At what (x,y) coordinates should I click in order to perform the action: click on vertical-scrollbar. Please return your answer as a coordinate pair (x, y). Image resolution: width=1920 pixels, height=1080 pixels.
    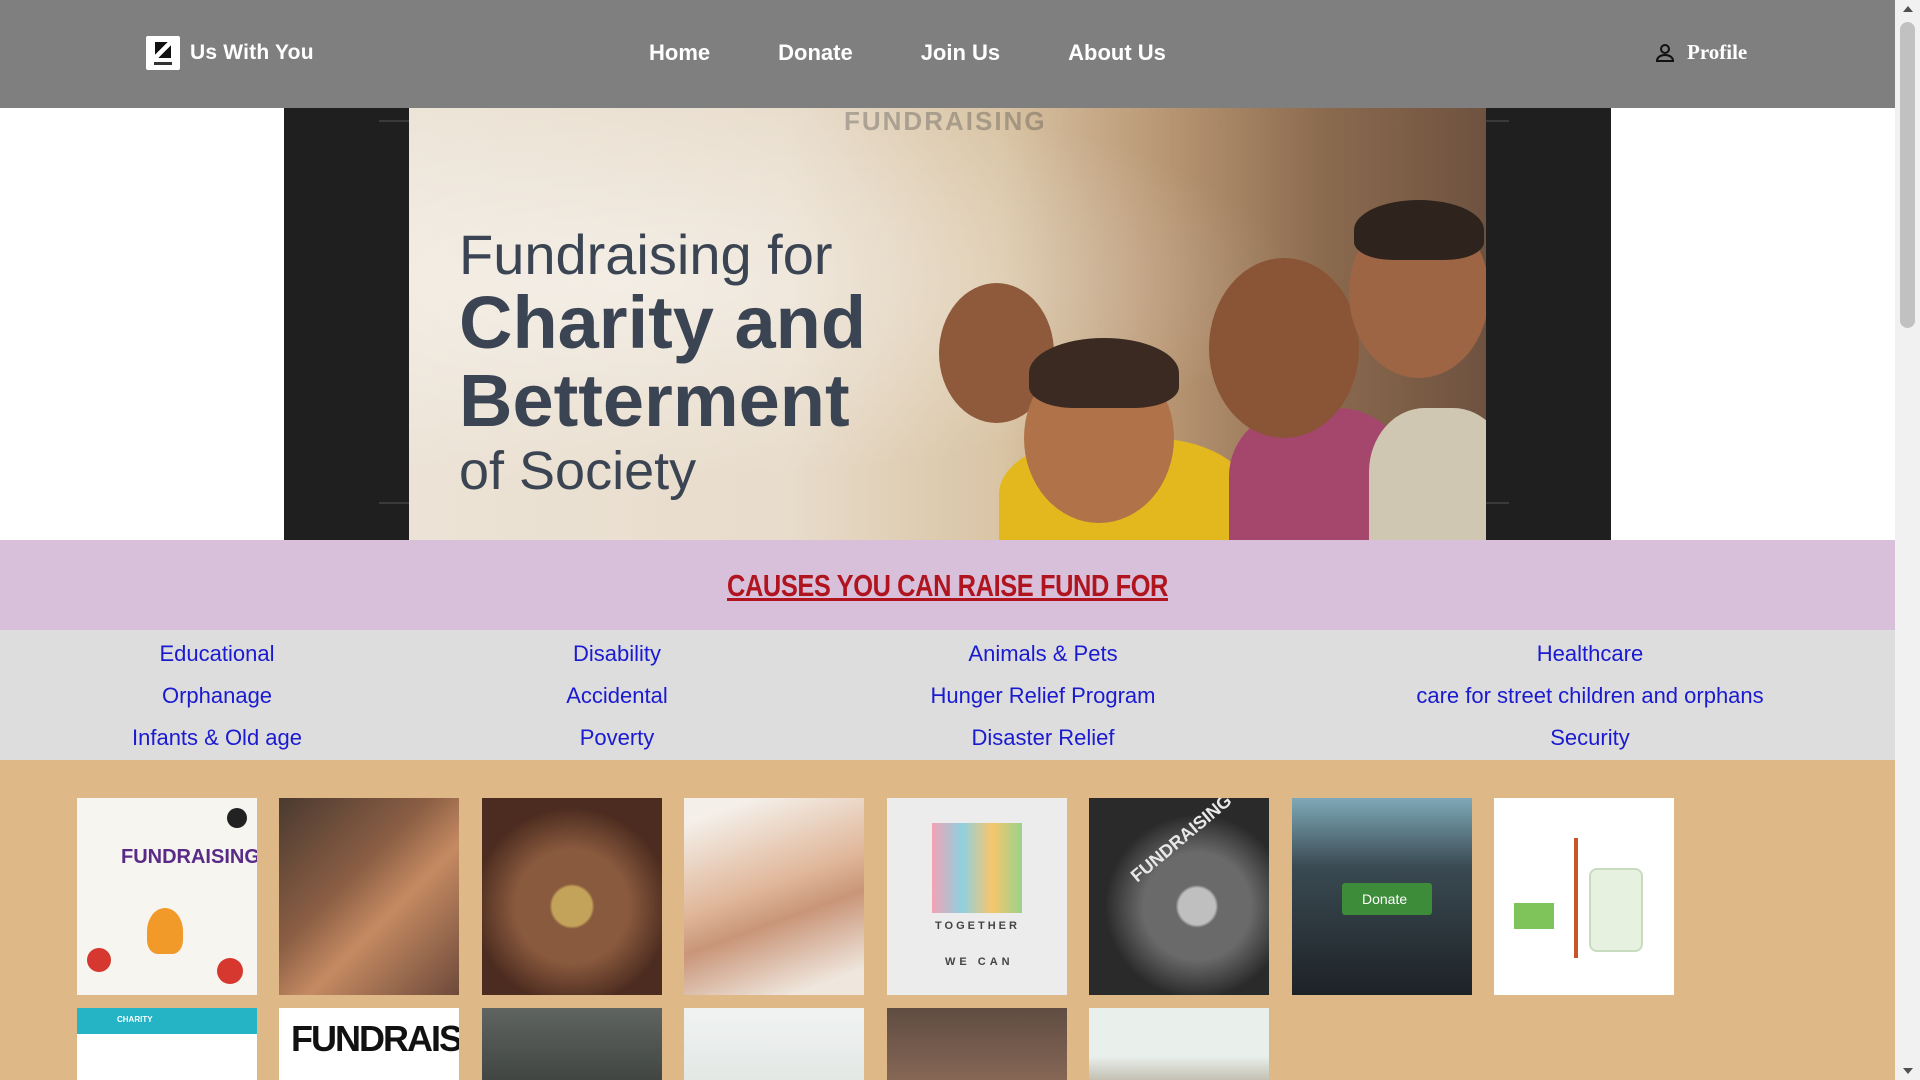
    Looking at the image, I should click on (1907, 540).